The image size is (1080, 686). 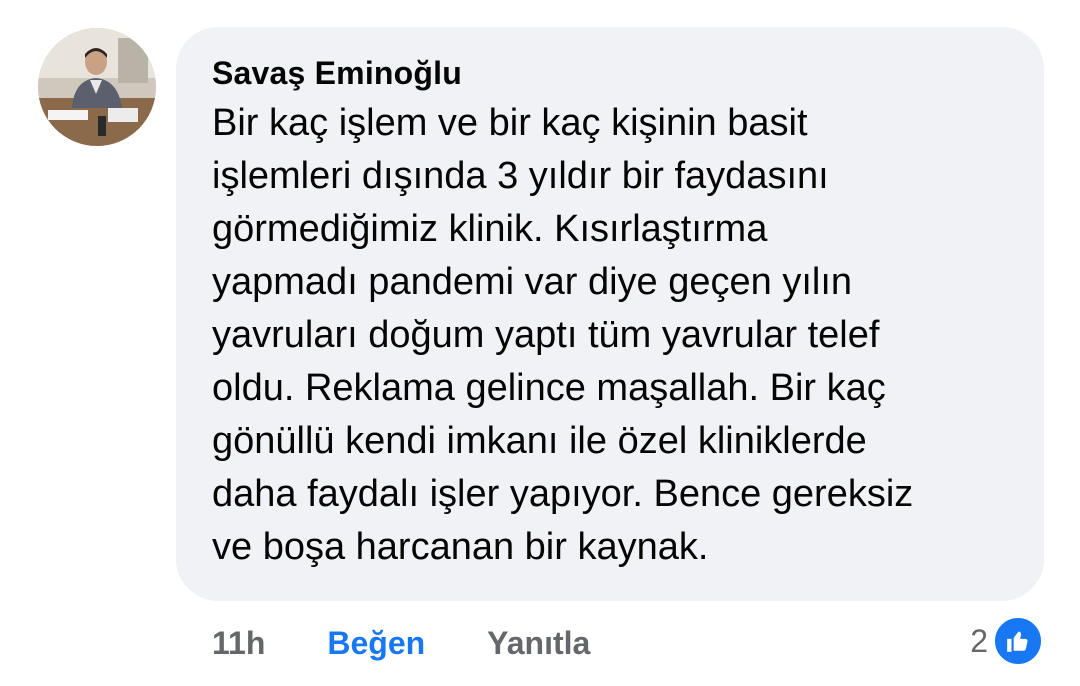 I want to click on avatar, so click(x=97, y=87).